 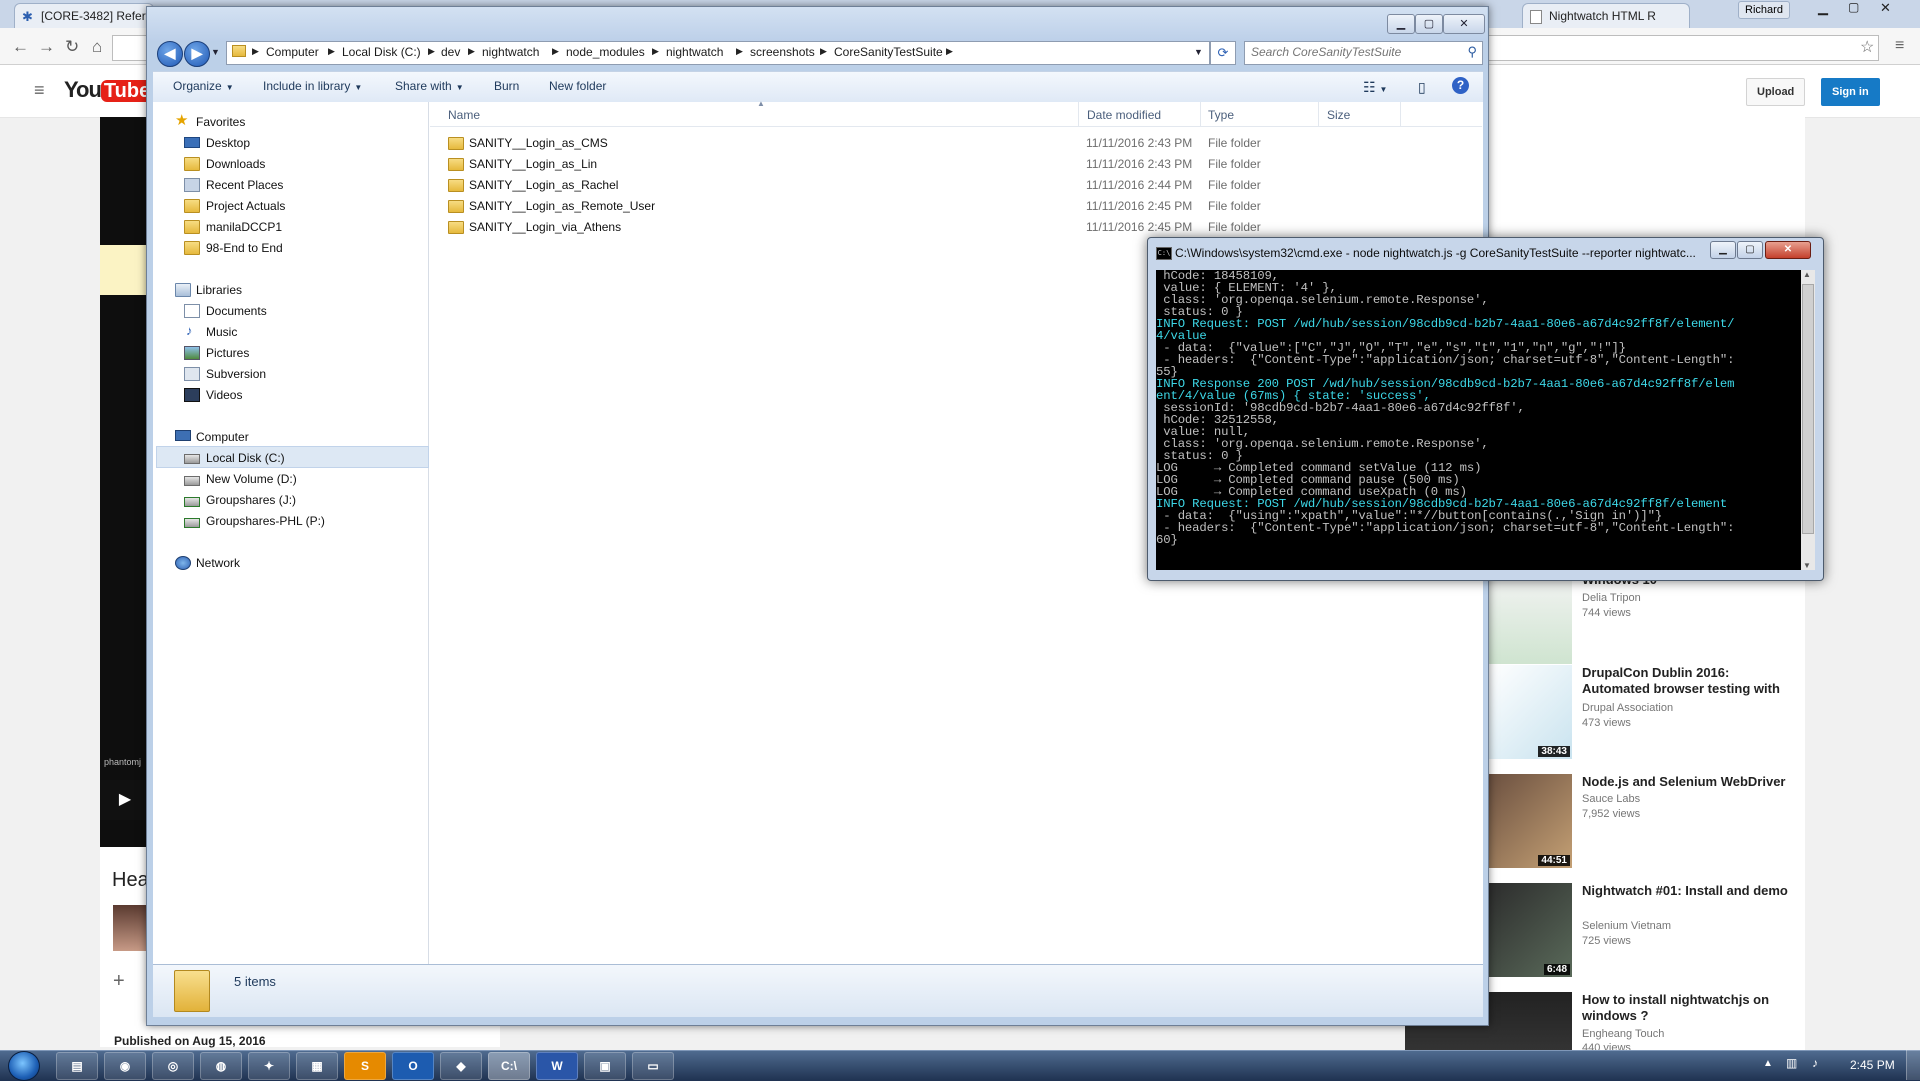 I want to click on explorer-minimize-icon: ▁, so click(x=1401, y=24).